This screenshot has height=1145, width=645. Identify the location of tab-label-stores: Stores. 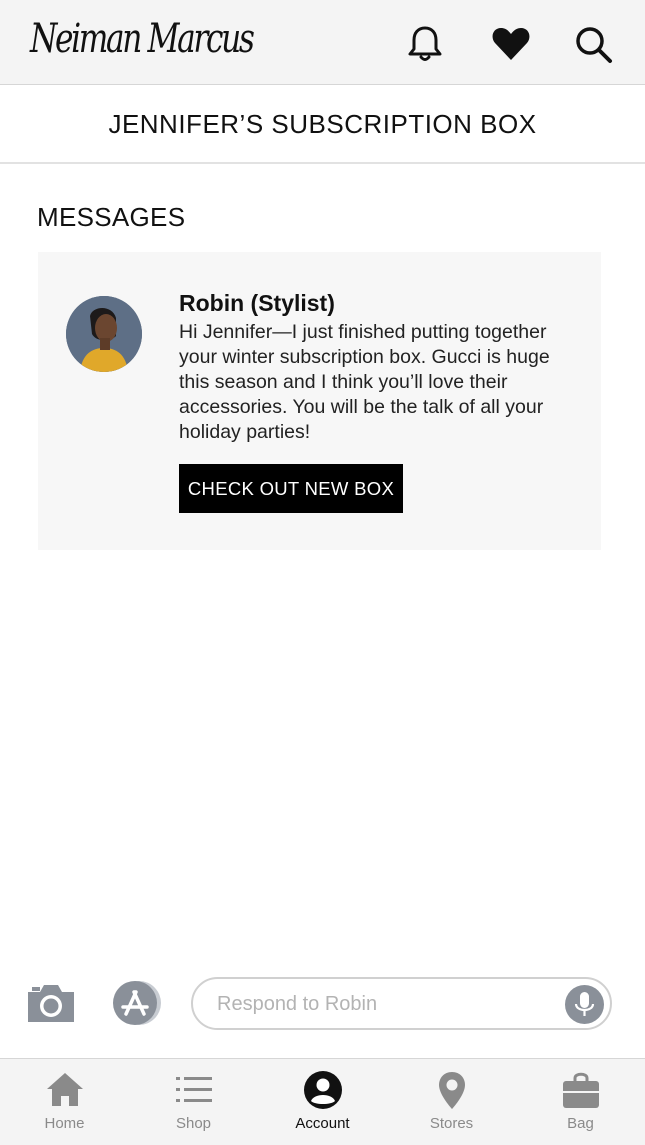
(451, 1123).